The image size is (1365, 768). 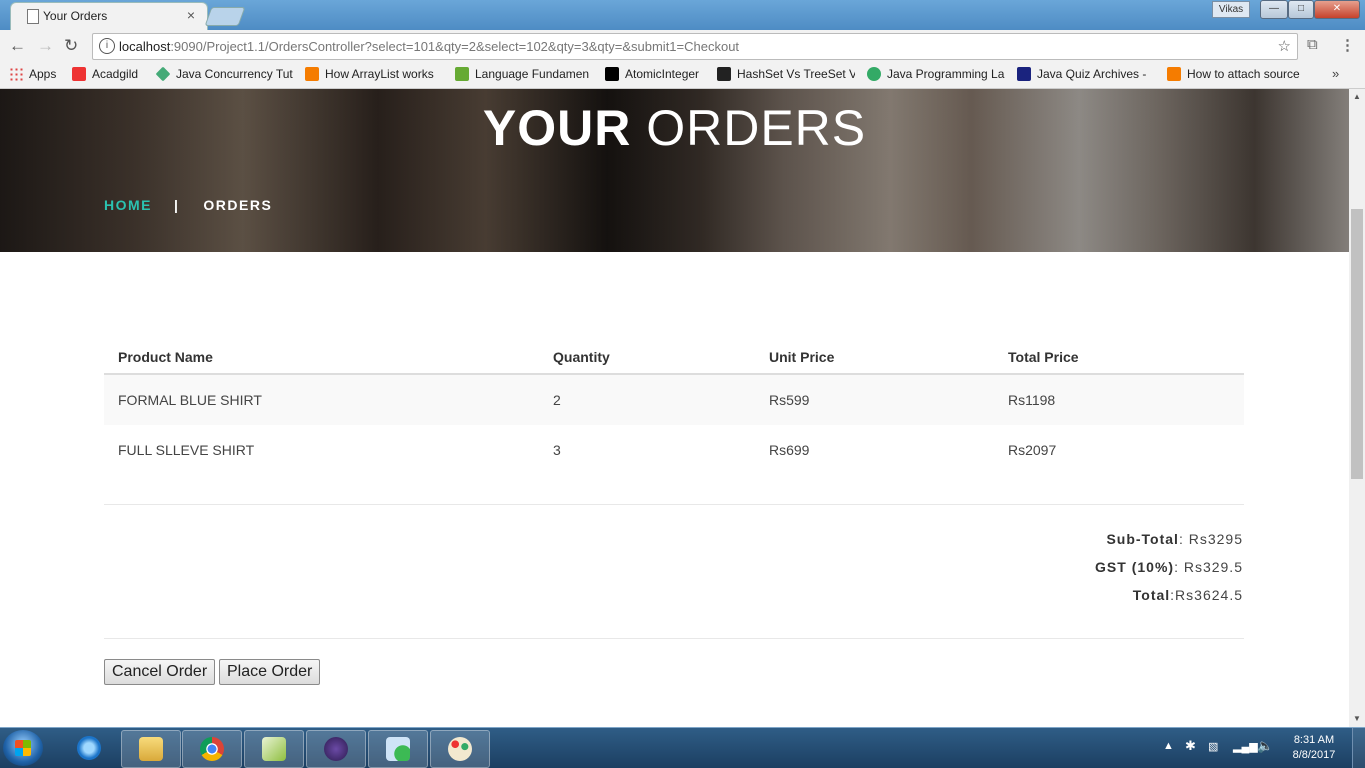 I want to click on bookmark-atomicinteger: AtomicInteger, so click(x=652, y=75).